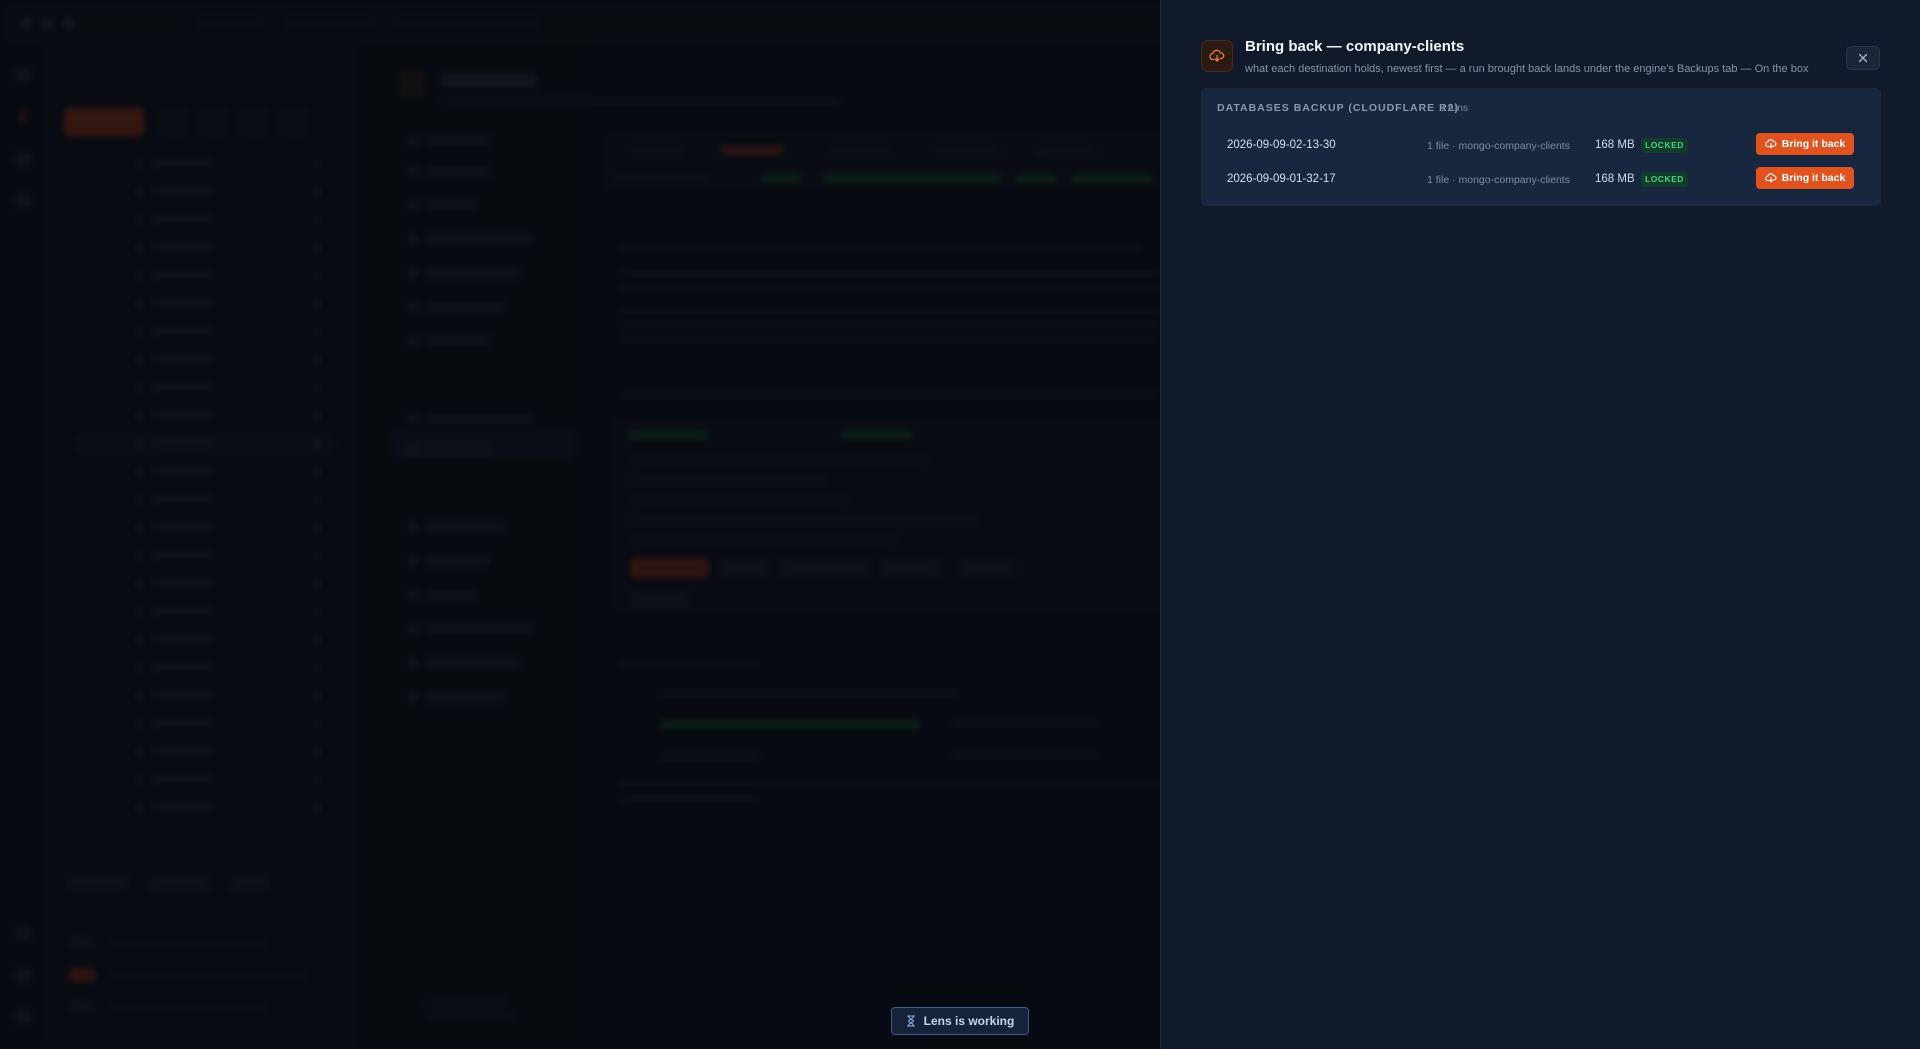 This screenshot has height=1049, width=1920. I want to click on close-button, so click(1863, 58).